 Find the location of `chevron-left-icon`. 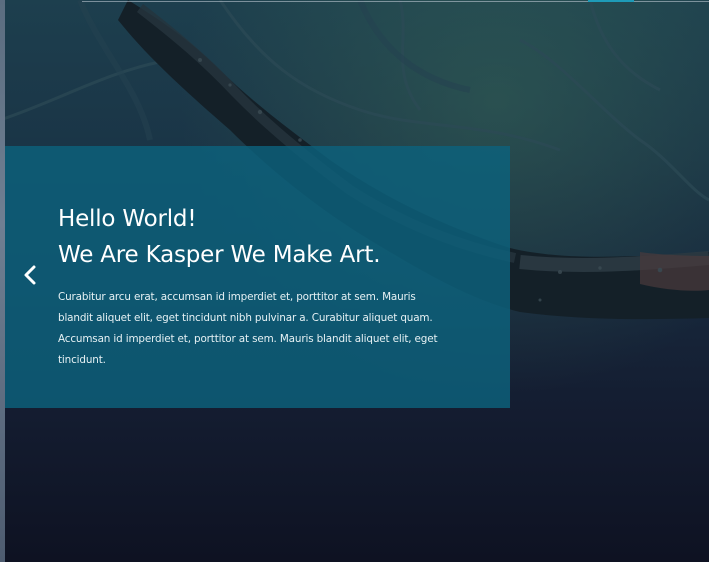

chevron-left-icon is located at coordinates (30, 275).